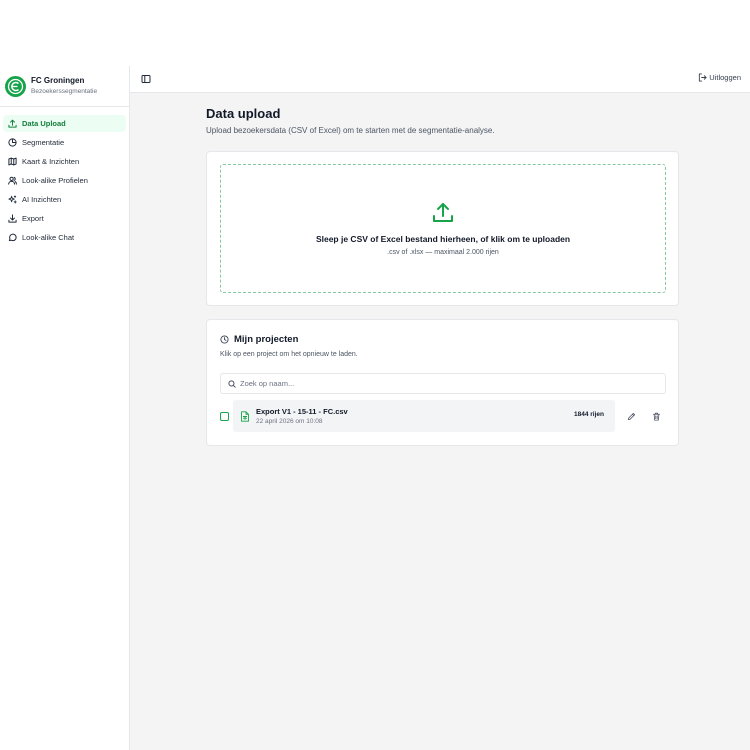  I want to click on logout-icon, so click(703, 77).